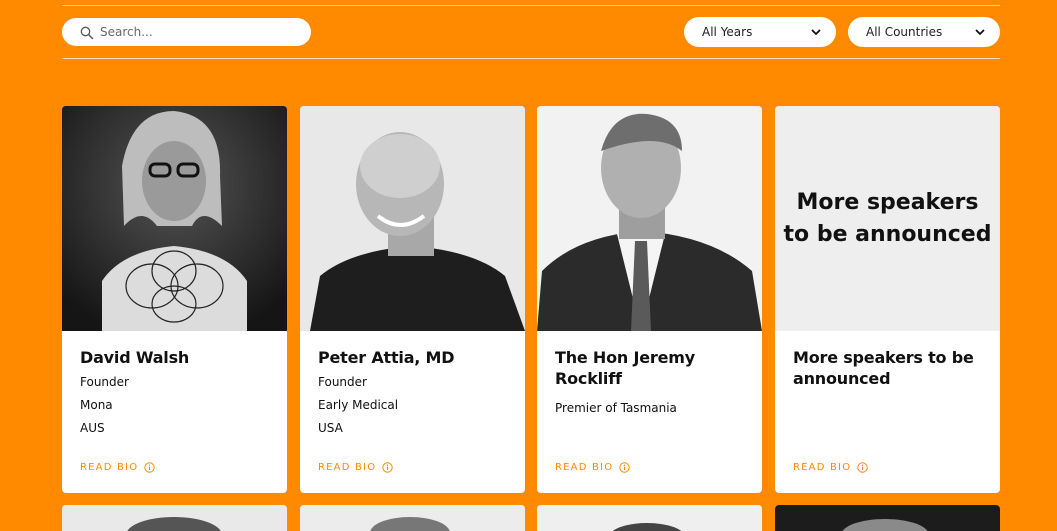 The height and width of the screenshot is (531, 1057). What do you see at coordinates (883, 368) in the screenshot?
I see `speaker-name: More speakers to be announced` at bounding box center [883, 368].